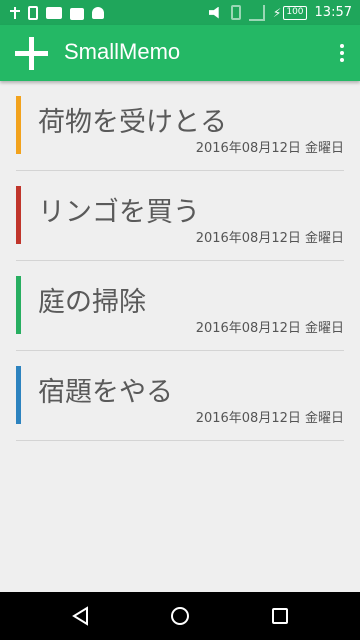  I want to click on memo-title: リンゴを買う, so click(119, 212).